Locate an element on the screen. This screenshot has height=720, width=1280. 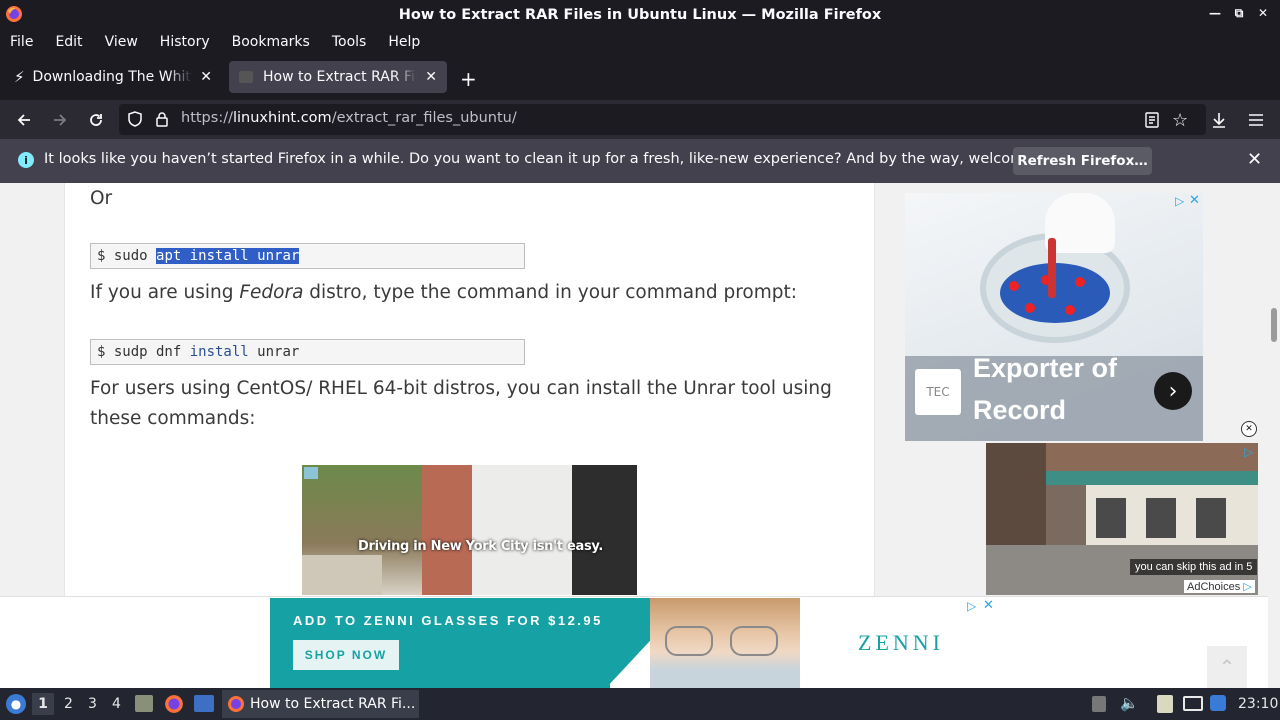
or-text: Or is located at coordinates (101, 198).